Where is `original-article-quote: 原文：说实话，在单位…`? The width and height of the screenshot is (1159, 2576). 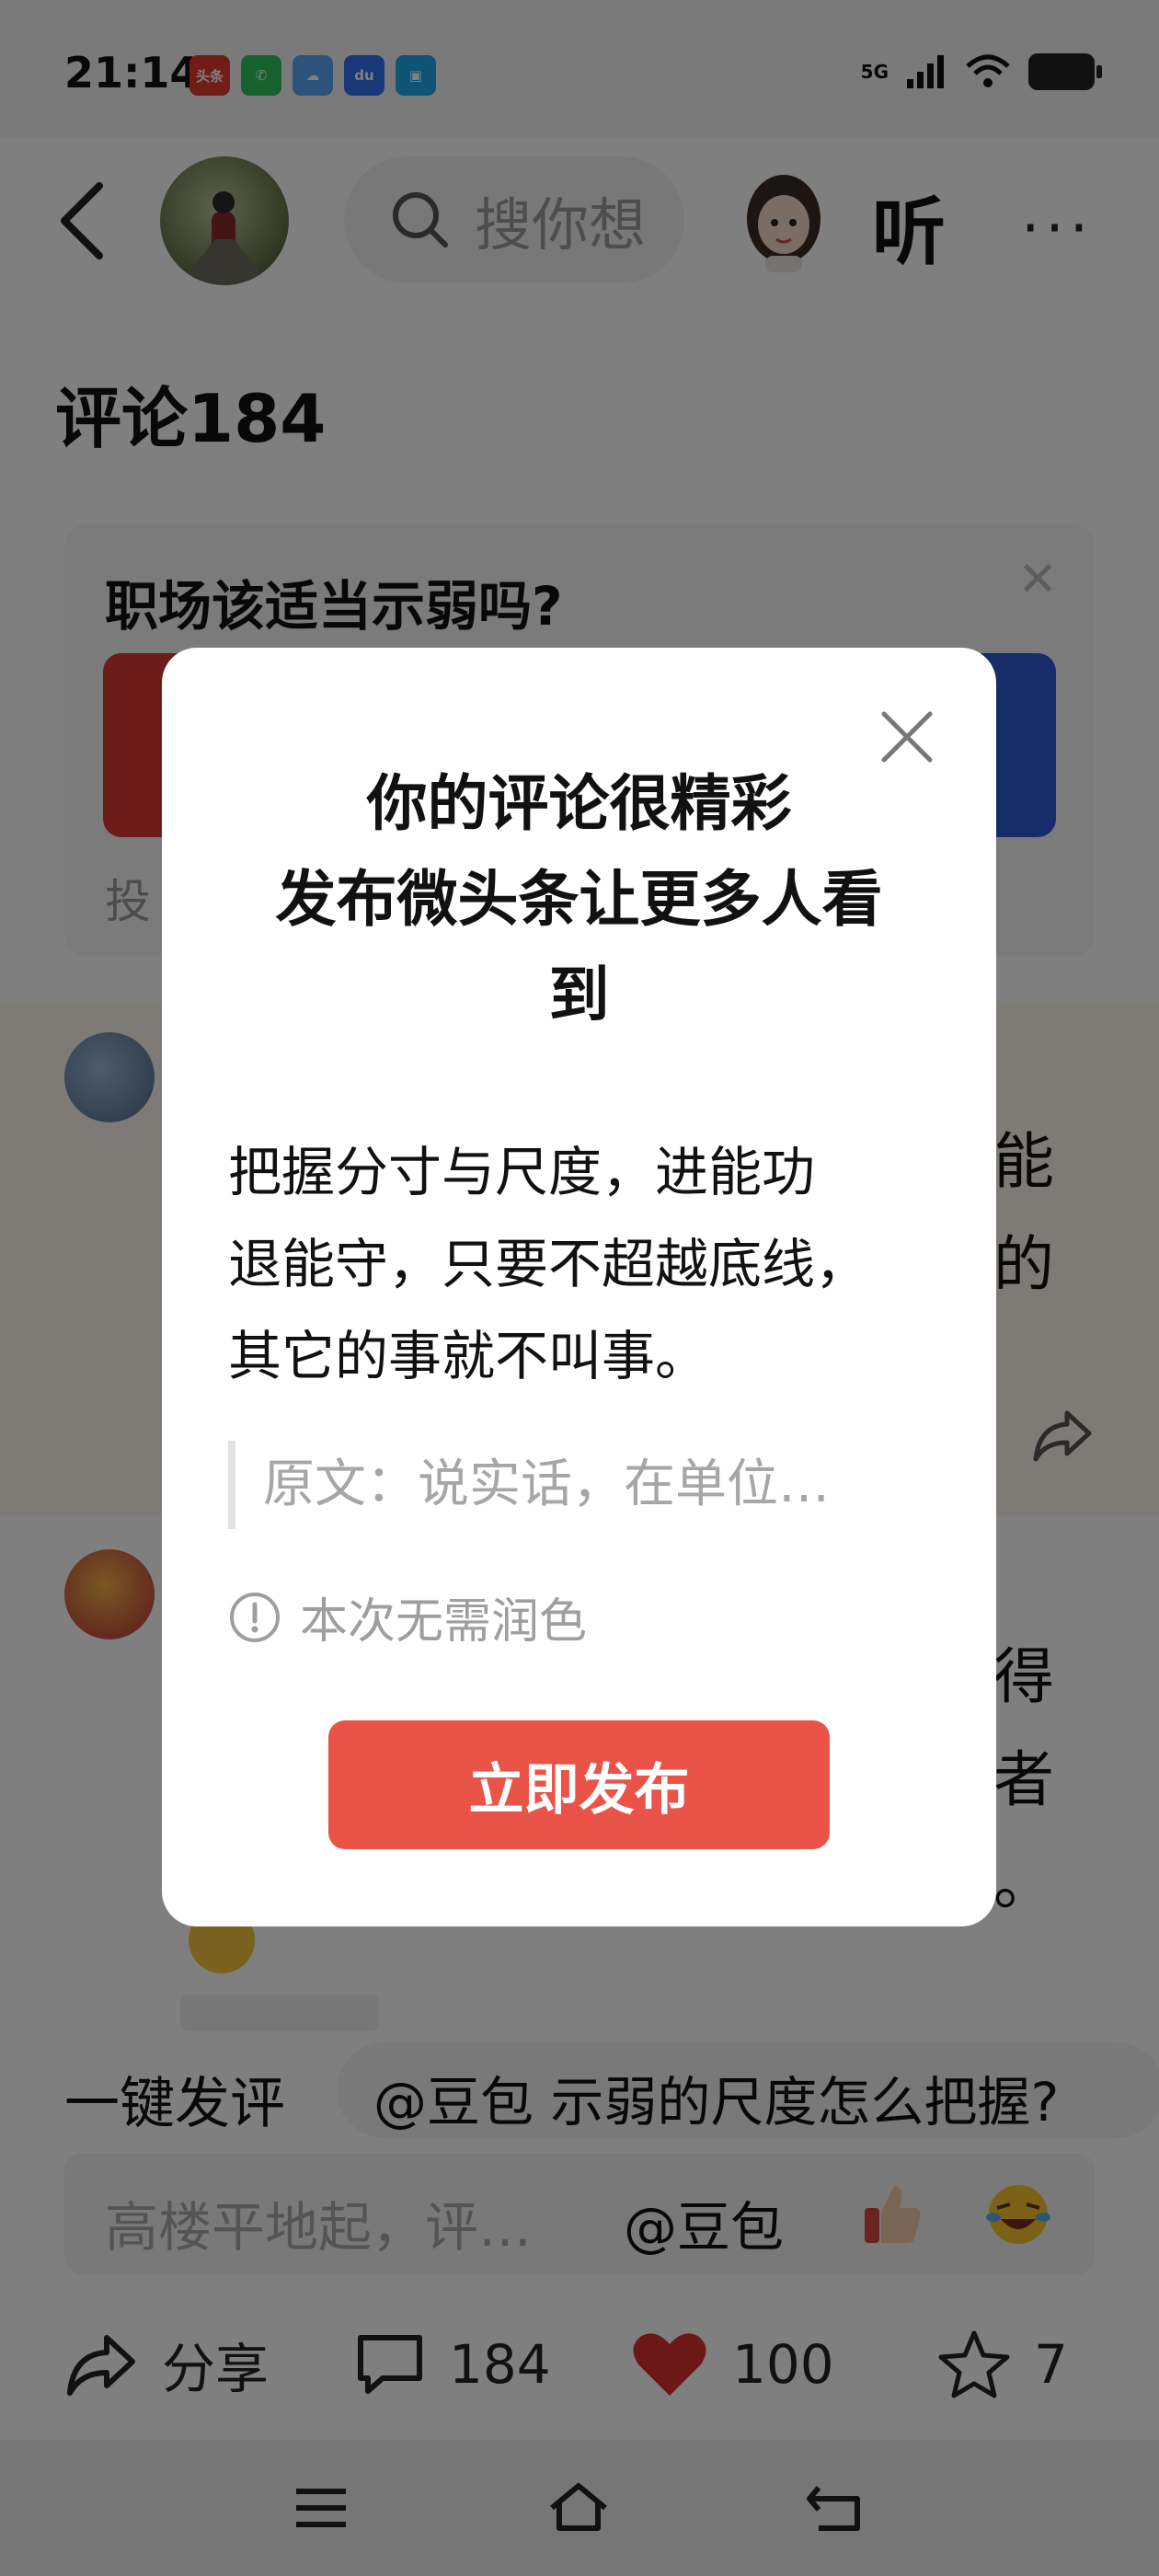 original-article-quote: 原文：说实话，在单位… is located at coordinates (577, 1485).